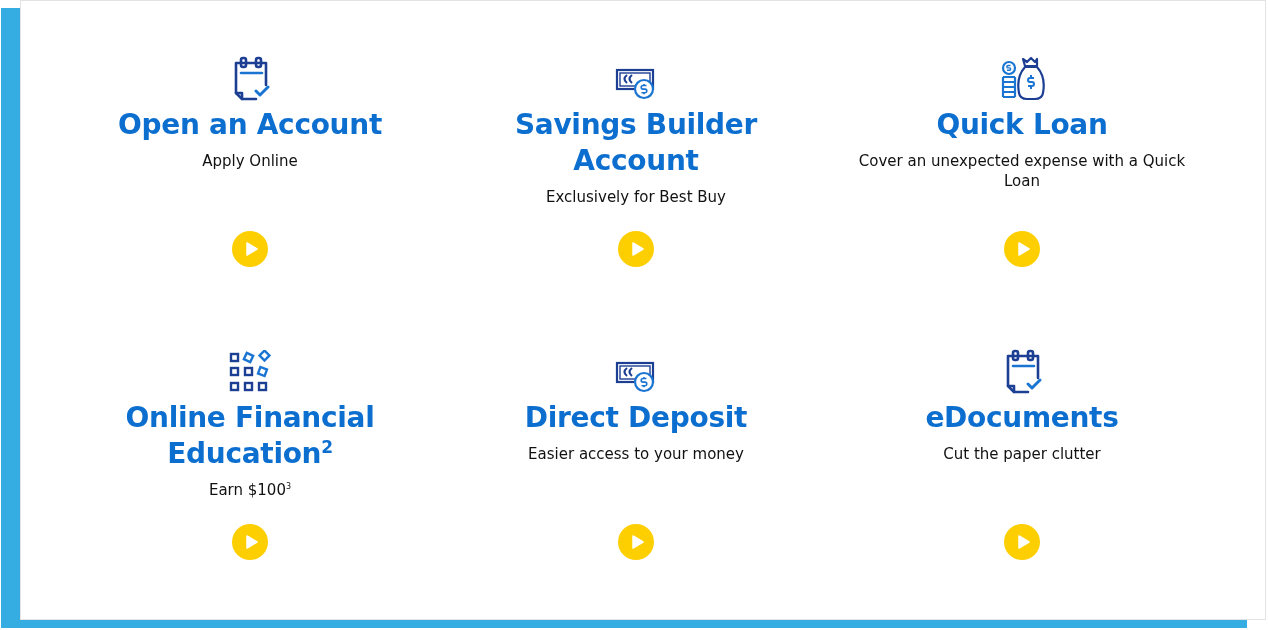  Describe the element at coordinates (250, 436) in the screenshot. I see `tile-title: Online Financial Education$^{2}$` at that location.